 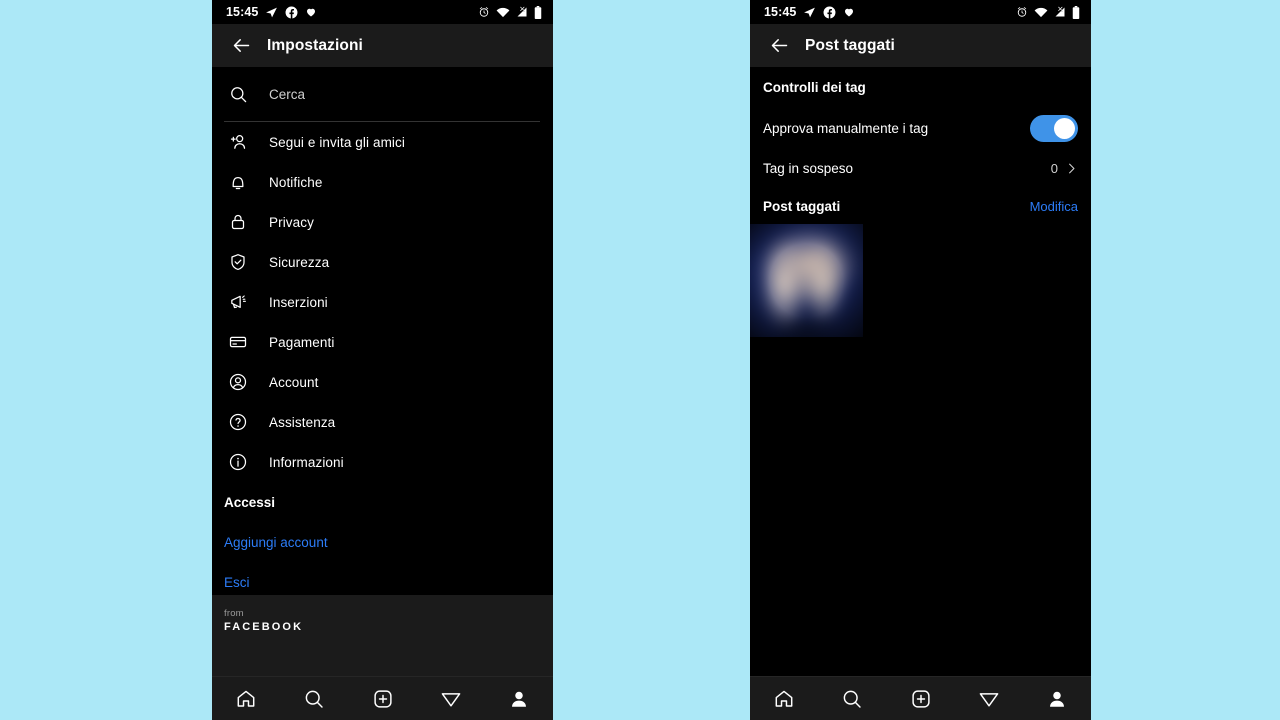 I want to click on search-field: Cerca, so click(x=382, y=94).